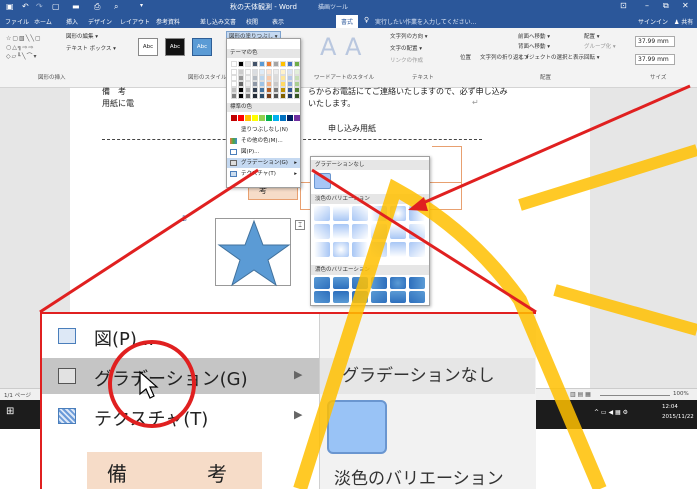  I want to click on gradient-item: グラデーション(G) ▸, so click(263, 163).